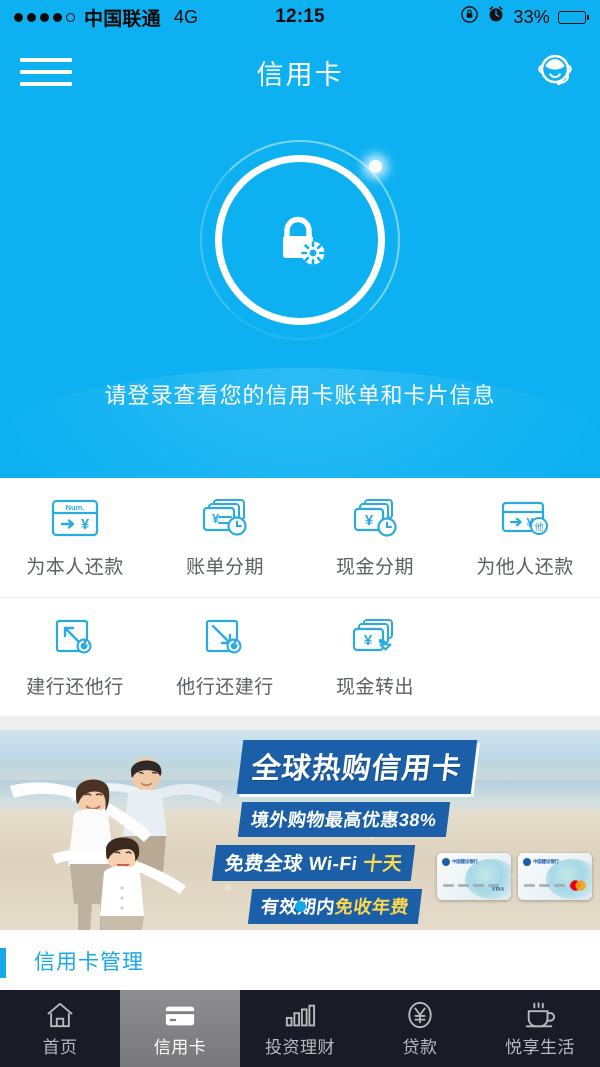 This screenshot has width=600, height=1067. I want to click on action-label: 建行还他行, so click(75, 687).